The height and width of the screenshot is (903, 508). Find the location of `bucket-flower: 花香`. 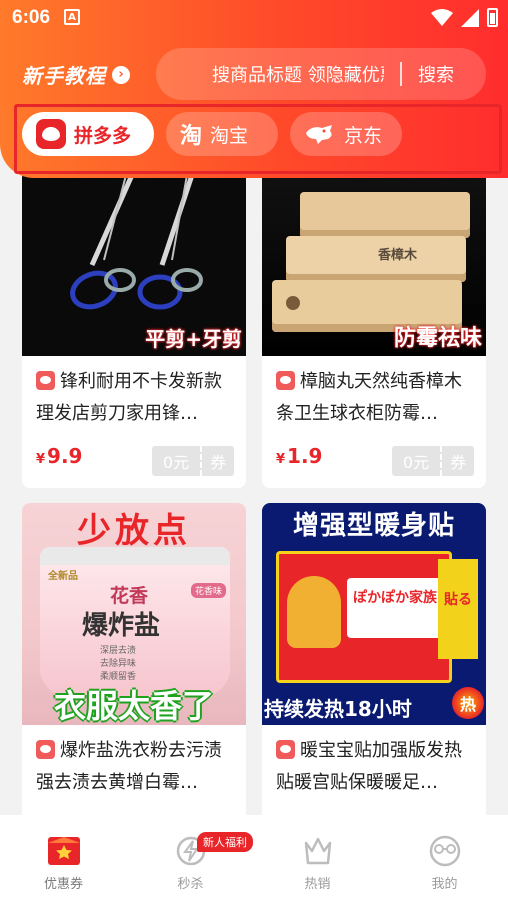

bucket-flower: 花香 is located at coordinates (129, 596).